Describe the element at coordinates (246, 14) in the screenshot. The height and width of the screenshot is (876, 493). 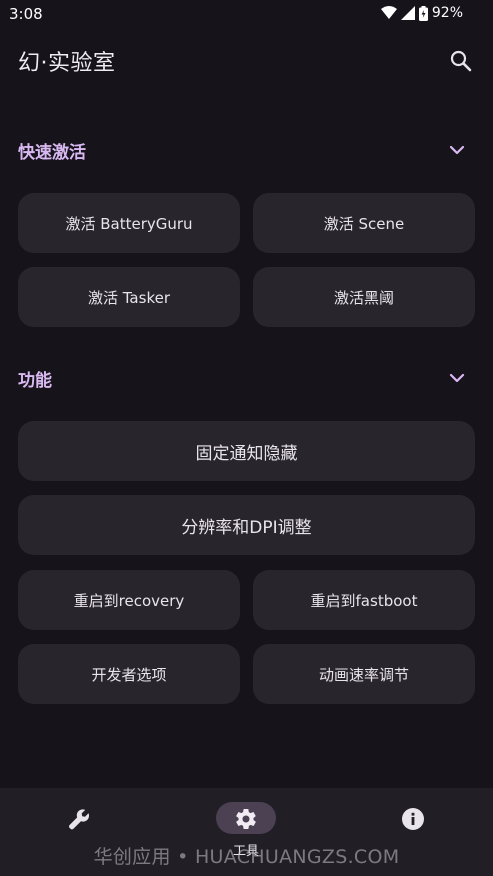
I see `status-bar: 3:08 92%` at that location.